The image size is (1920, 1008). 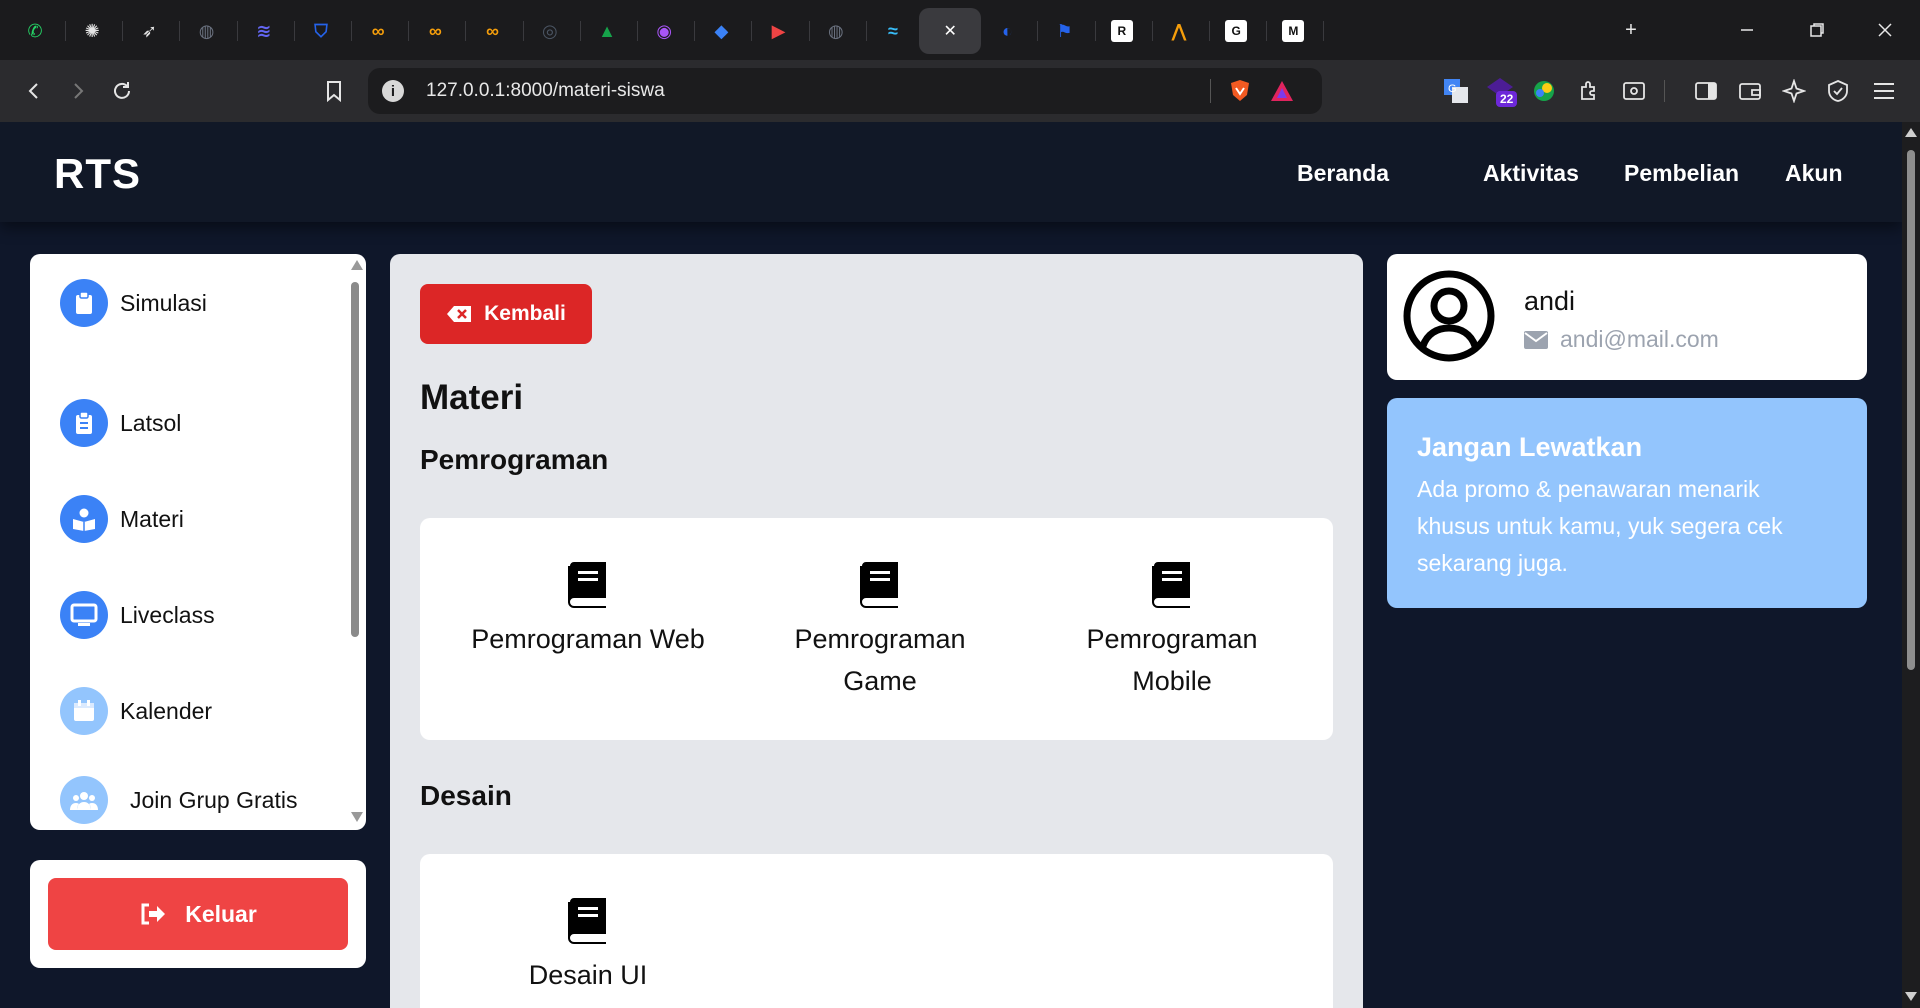 What do you see at coordinates (588, 639) in the screenshot?
I see `topic-label: Pemrograman Web` at bounding box center [588, 639].